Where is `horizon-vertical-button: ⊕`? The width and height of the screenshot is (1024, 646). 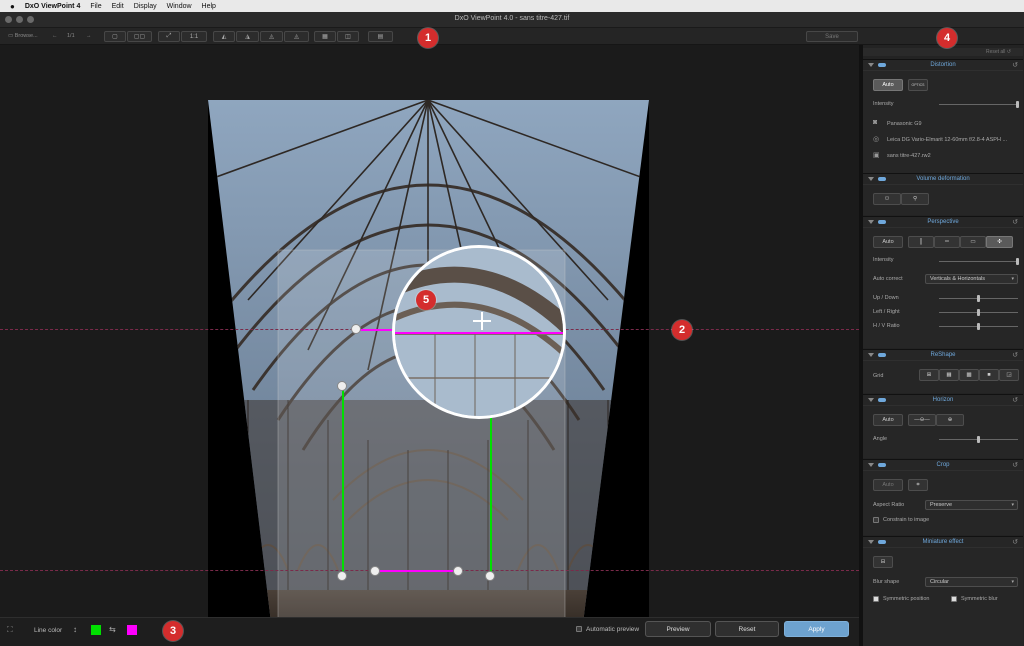 horizon-vertical-button: ⊕ is located at coordinates (950, 420).